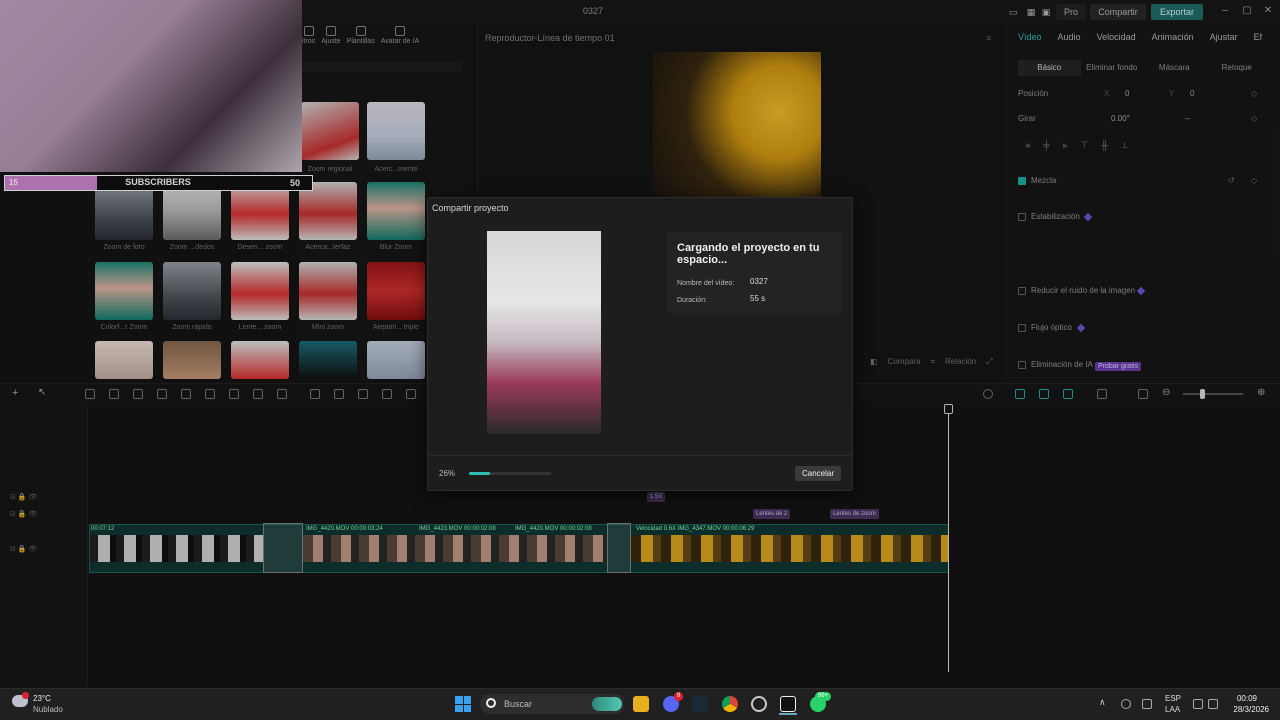 Image resolution: width=1280 pixels, height=720 pixels. What do you see at coordinates (1198, 704) in the screenshot?
I see `display-icon` at bounding box center [1198, 704].